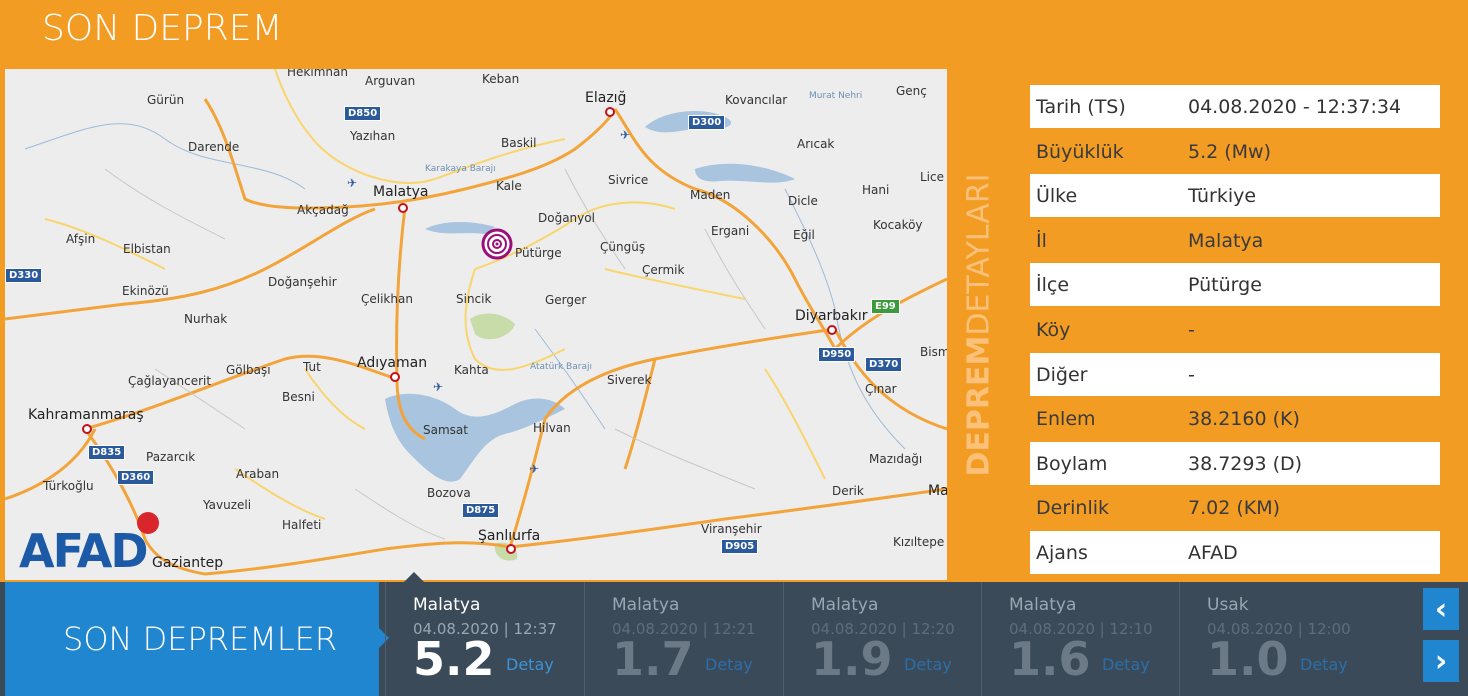 The image size is (1468, 696). I want to click on map-label-lice: Lice, so click(932, 177).